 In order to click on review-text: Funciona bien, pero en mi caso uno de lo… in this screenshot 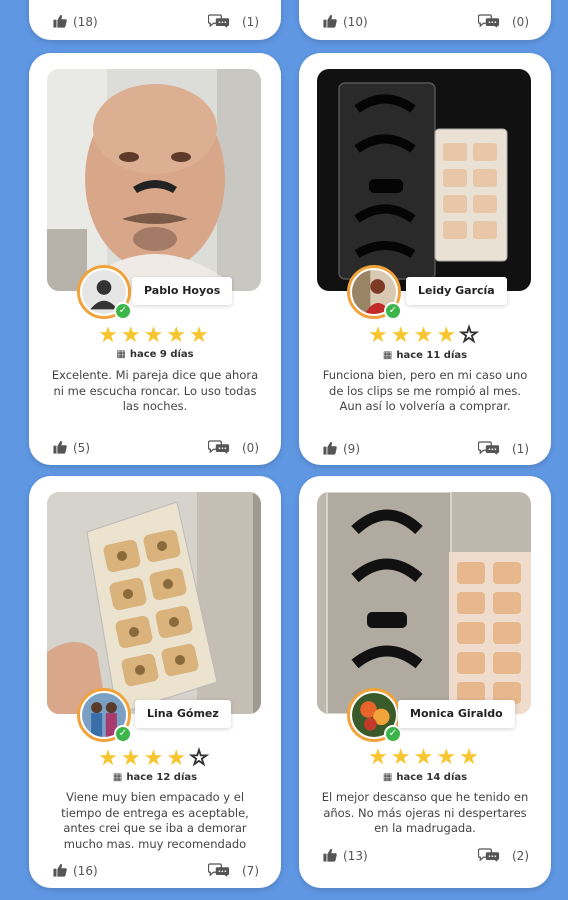, I will do `click(425, 390)`.